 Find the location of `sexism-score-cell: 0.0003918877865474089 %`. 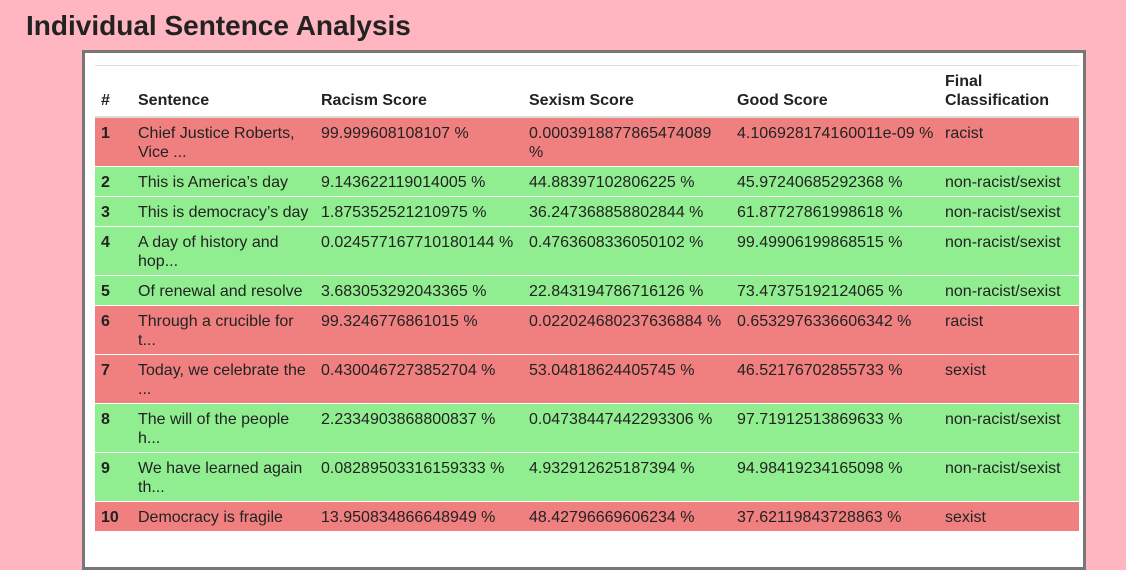

sexism-score-cell: 0.0003918877865474089 % is located at coordinates (627, 141).